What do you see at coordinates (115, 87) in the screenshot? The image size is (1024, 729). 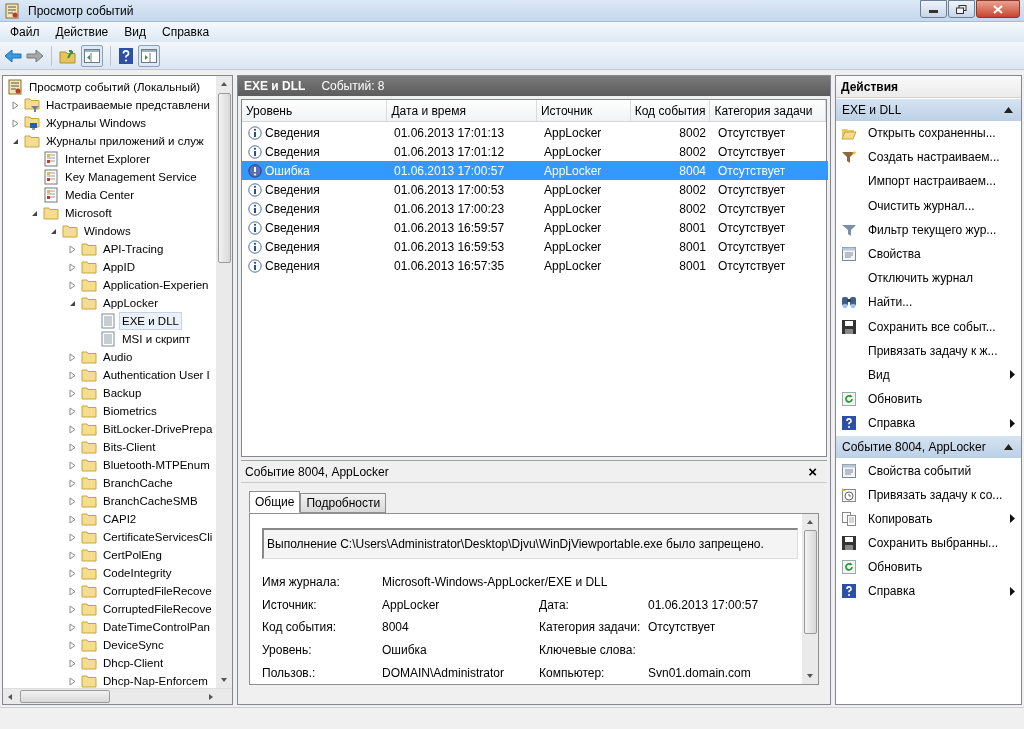 I see `tree-item: Просмотр событий (Локальный)` at bounding box center [115, 87].